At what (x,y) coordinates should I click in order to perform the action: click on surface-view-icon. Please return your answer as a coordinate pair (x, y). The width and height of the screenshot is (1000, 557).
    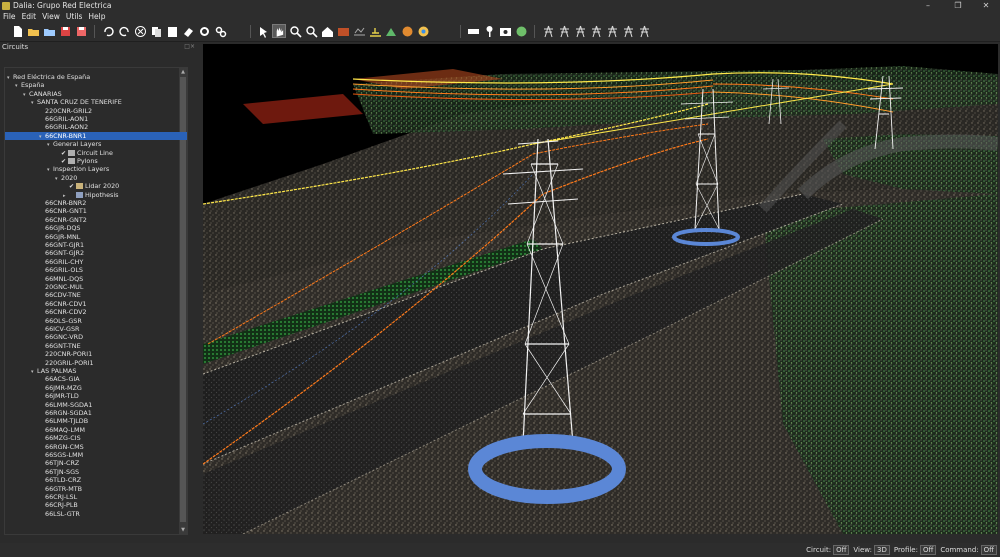
    Looking at the image, I should click on (359, 31).